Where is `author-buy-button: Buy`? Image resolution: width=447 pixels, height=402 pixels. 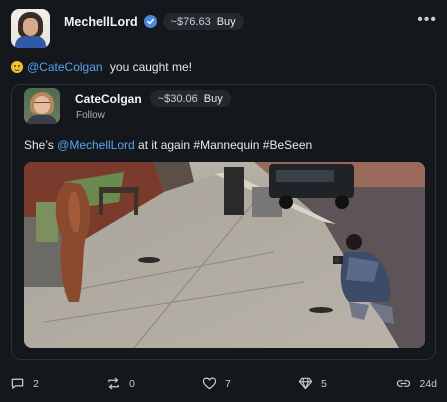
author-buy-button: Buy is located at coordinates (226, 22).